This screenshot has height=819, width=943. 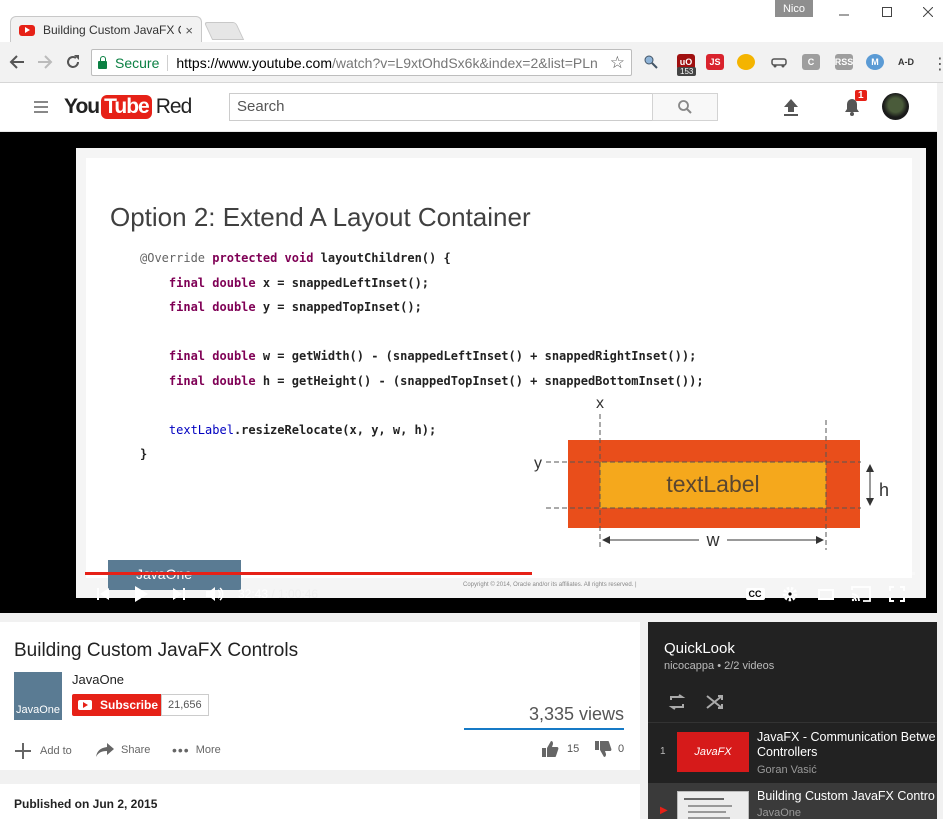 What do you see at coordinates (713, 752) in the screenshot?
I see `playlist-item-thumbnail: JavaFX` at bounding box center [713, 752].